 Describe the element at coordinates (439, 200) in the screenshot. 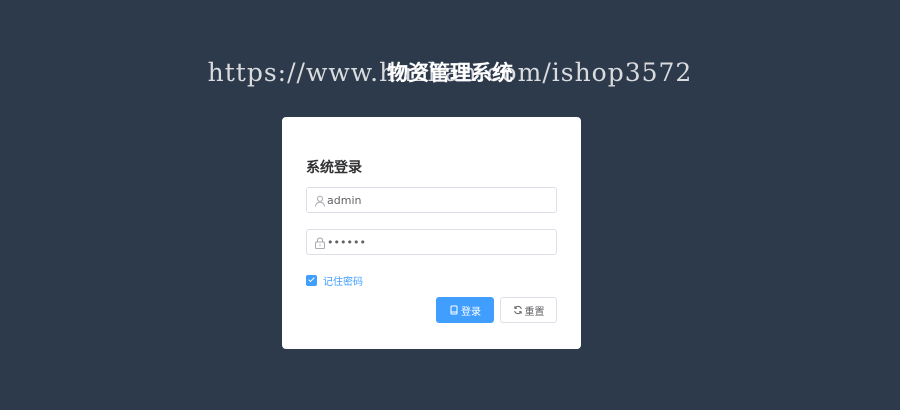

I see `username-input` at that location.